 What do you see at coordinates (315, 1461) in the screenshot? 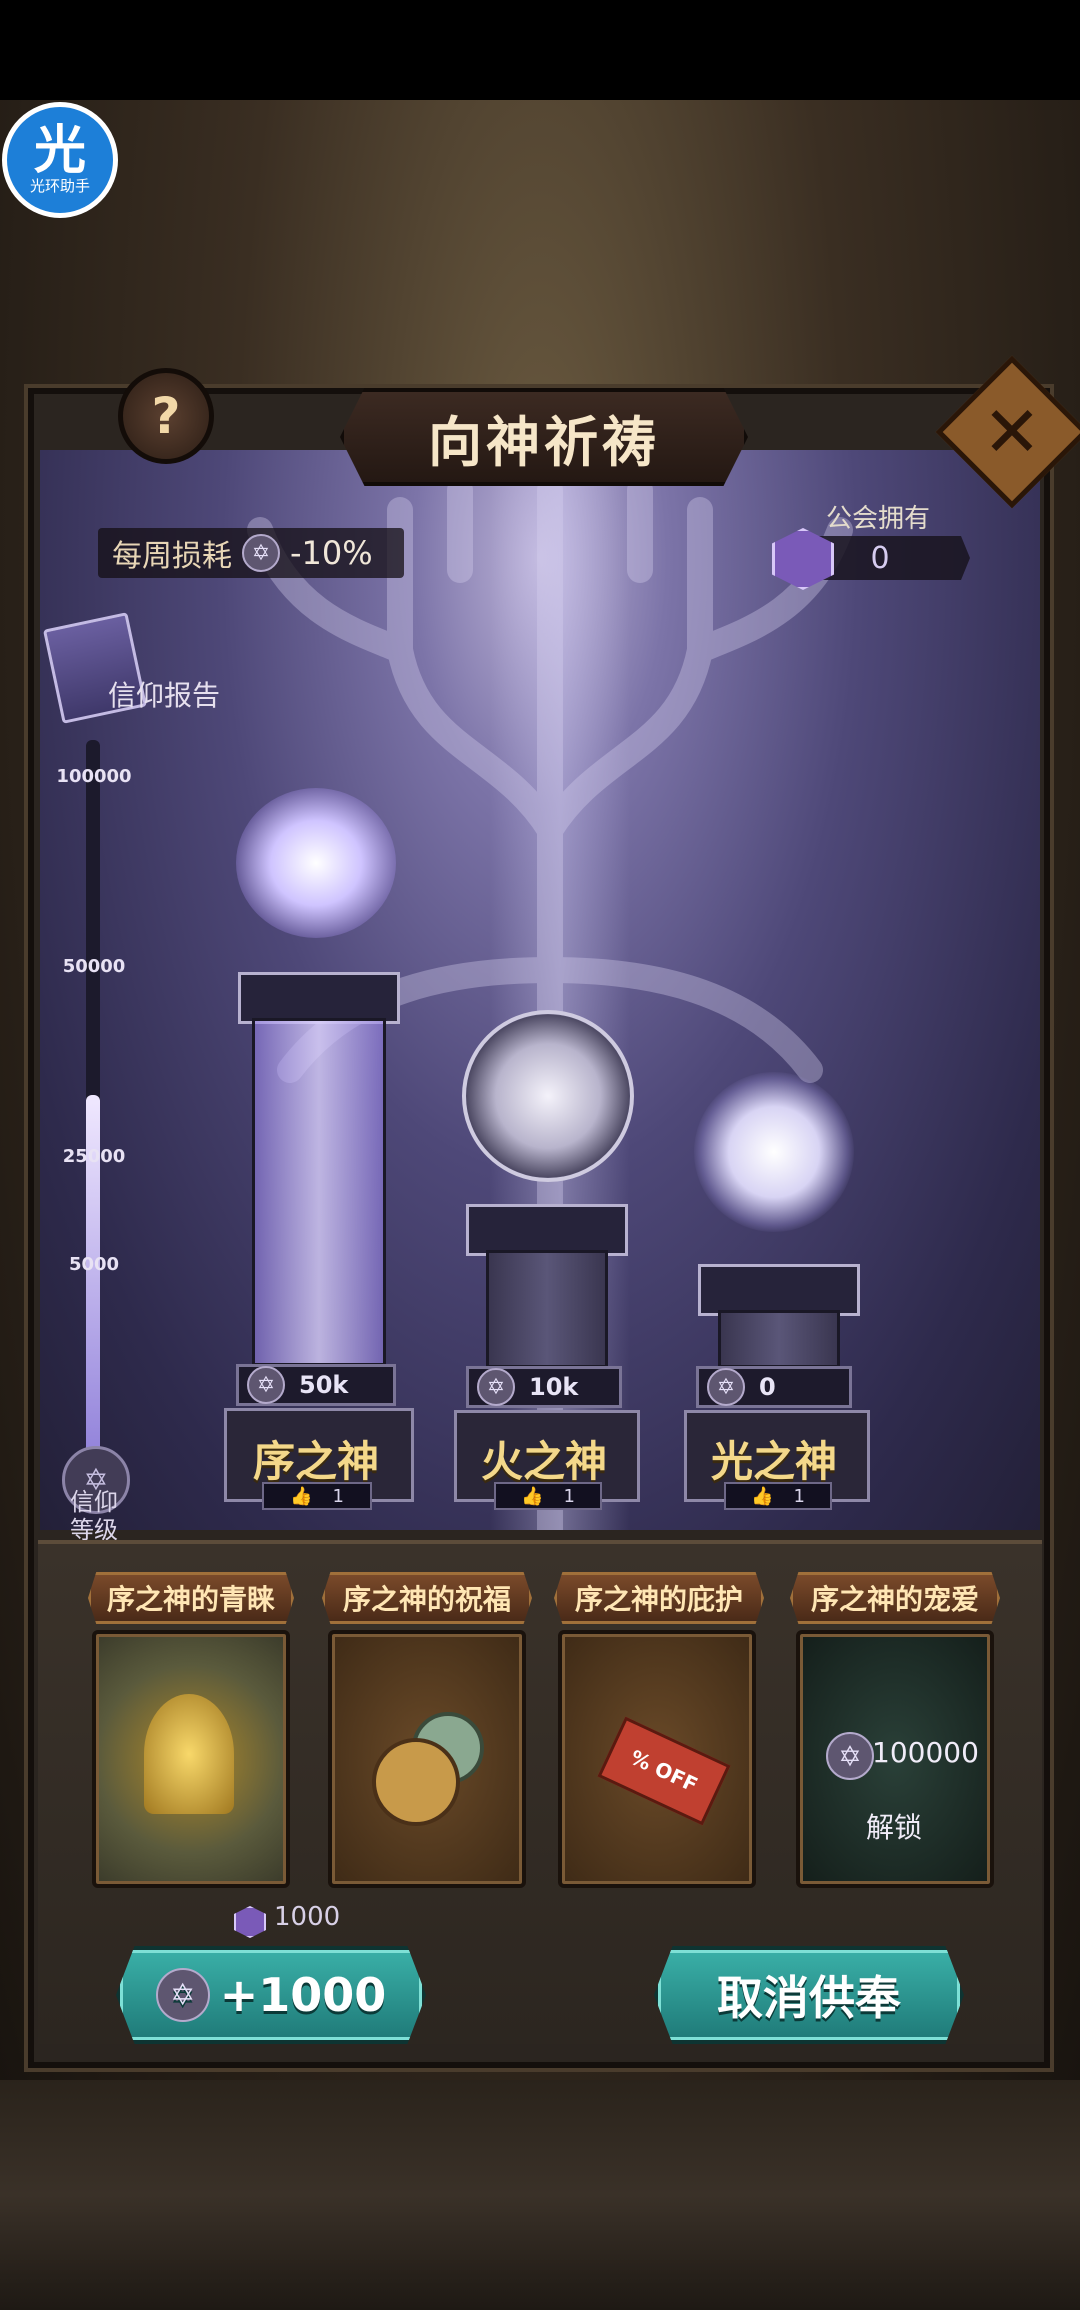
I see `god-name: 序之神` at bounding box center [315, 1461].